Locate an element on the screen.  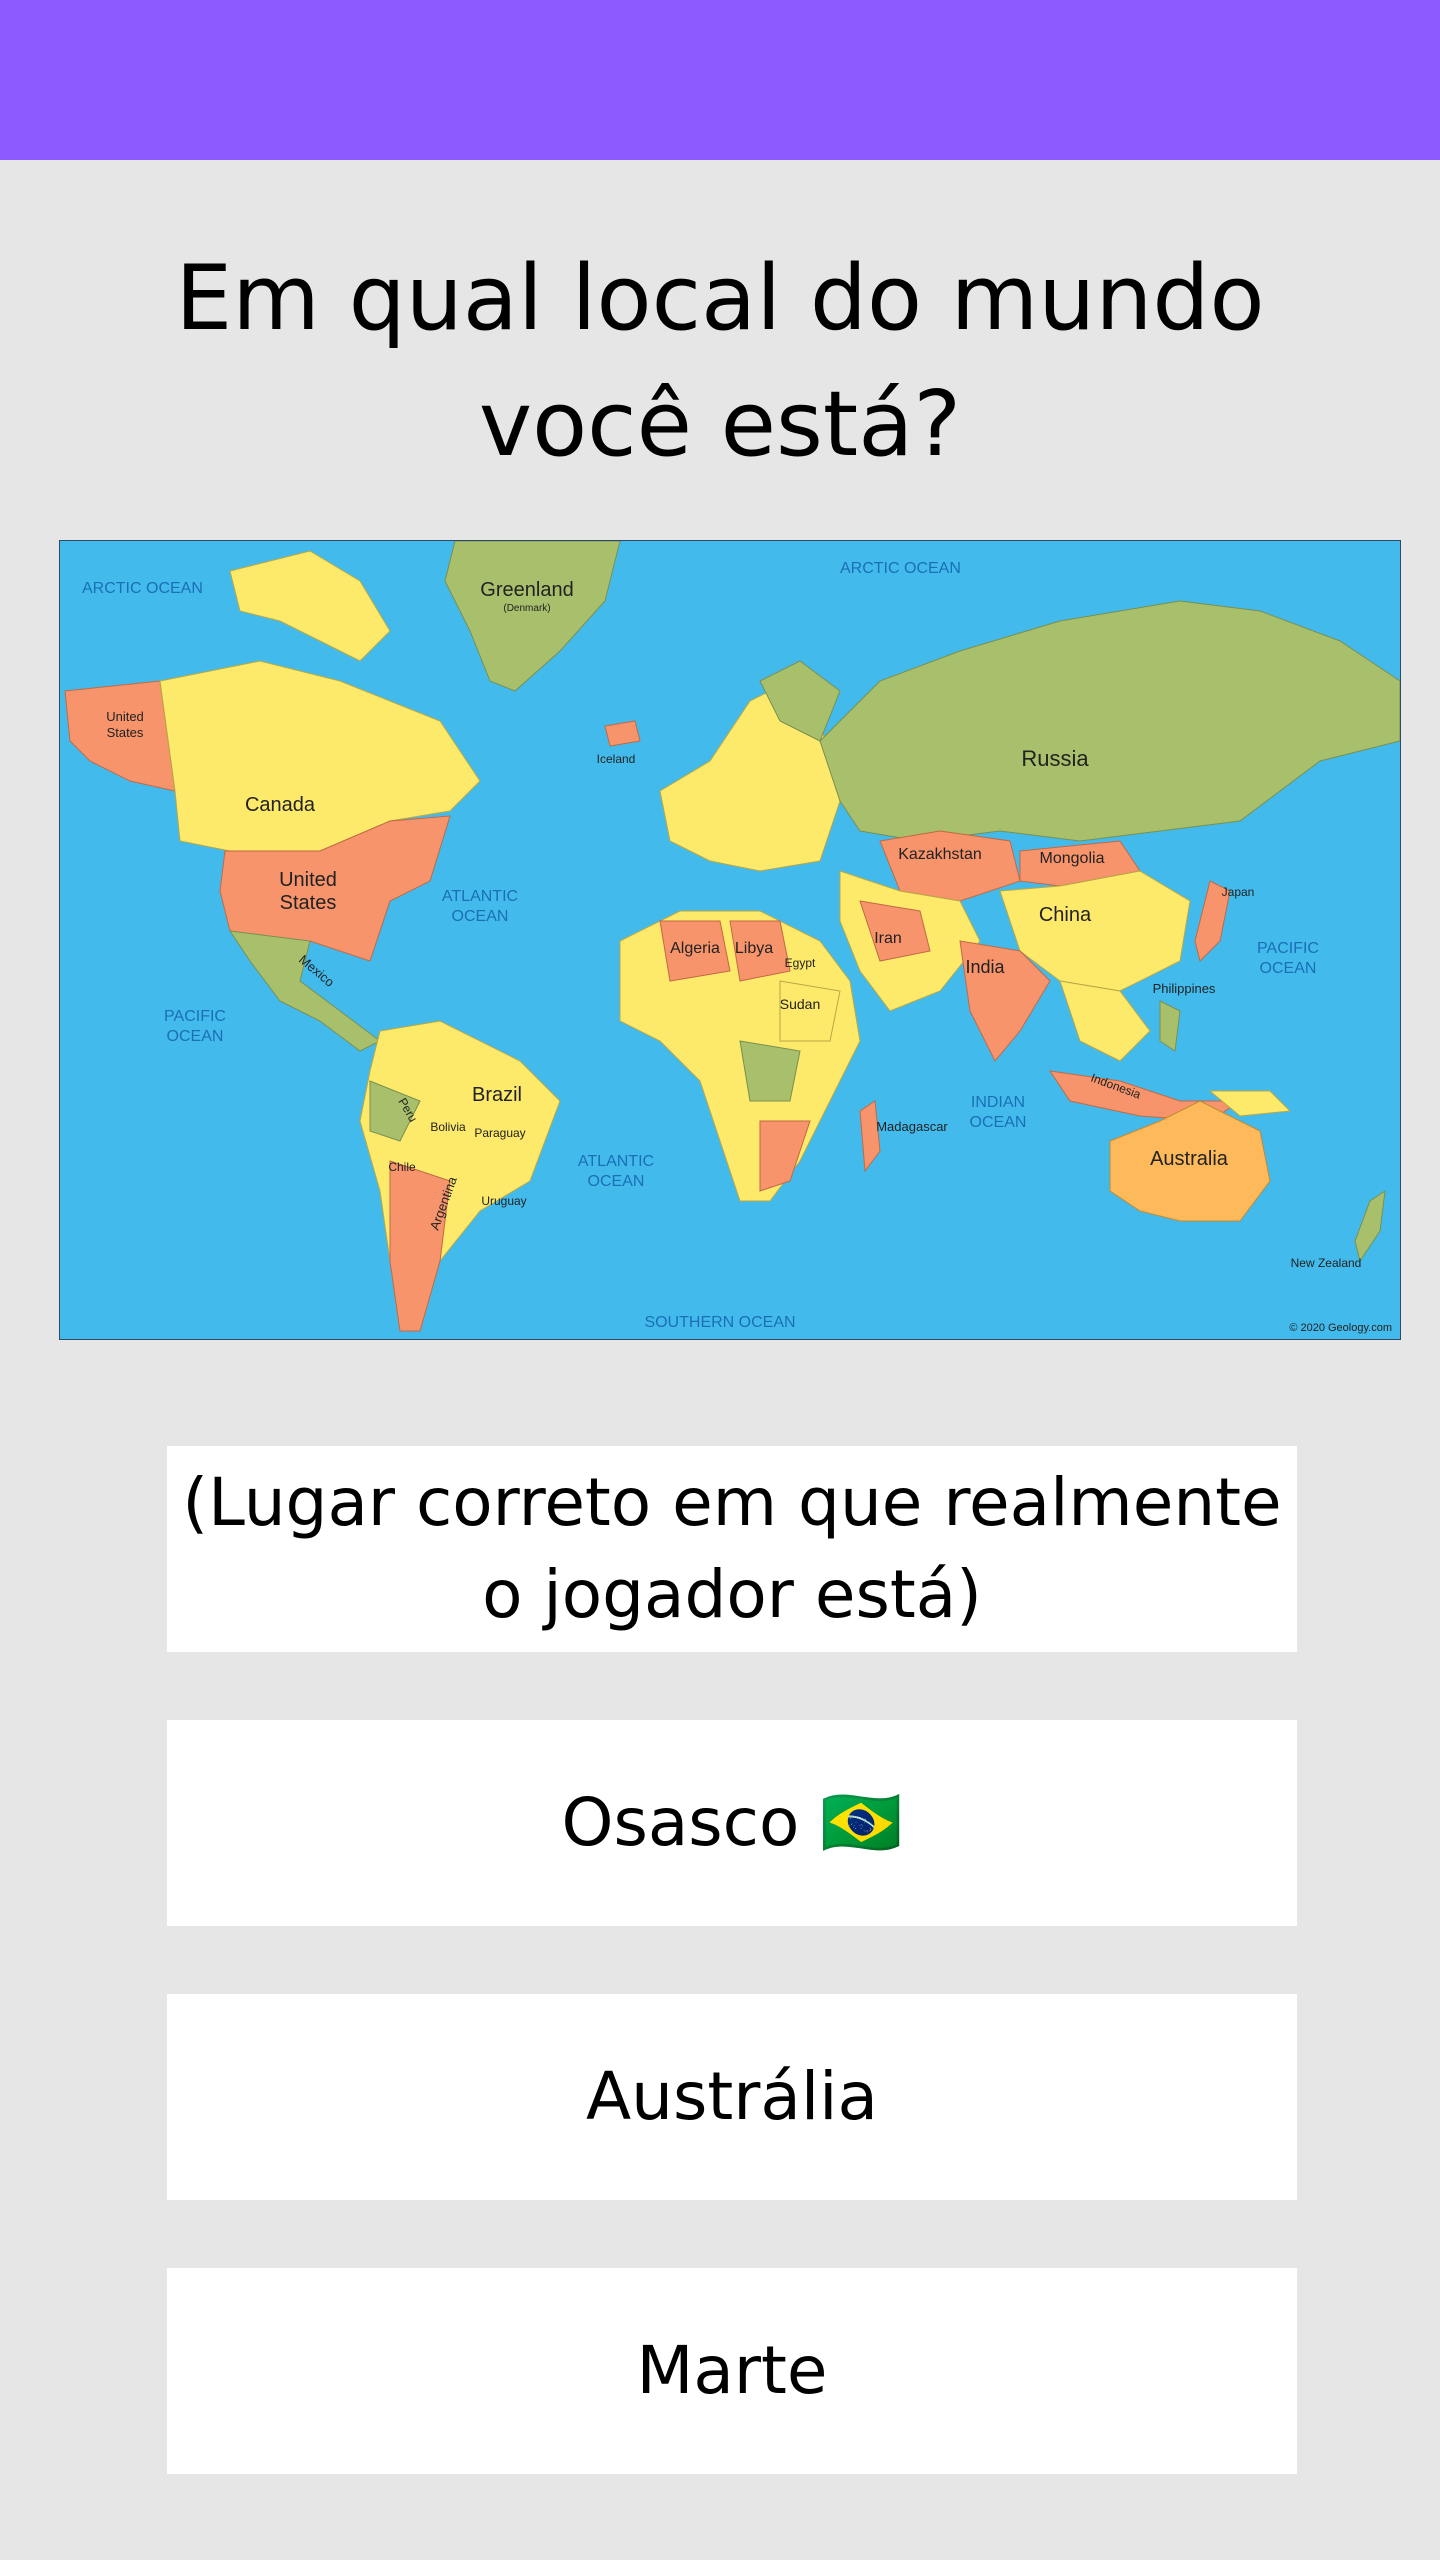
country-label: Uruguay is located at coordinates (503, 1201).